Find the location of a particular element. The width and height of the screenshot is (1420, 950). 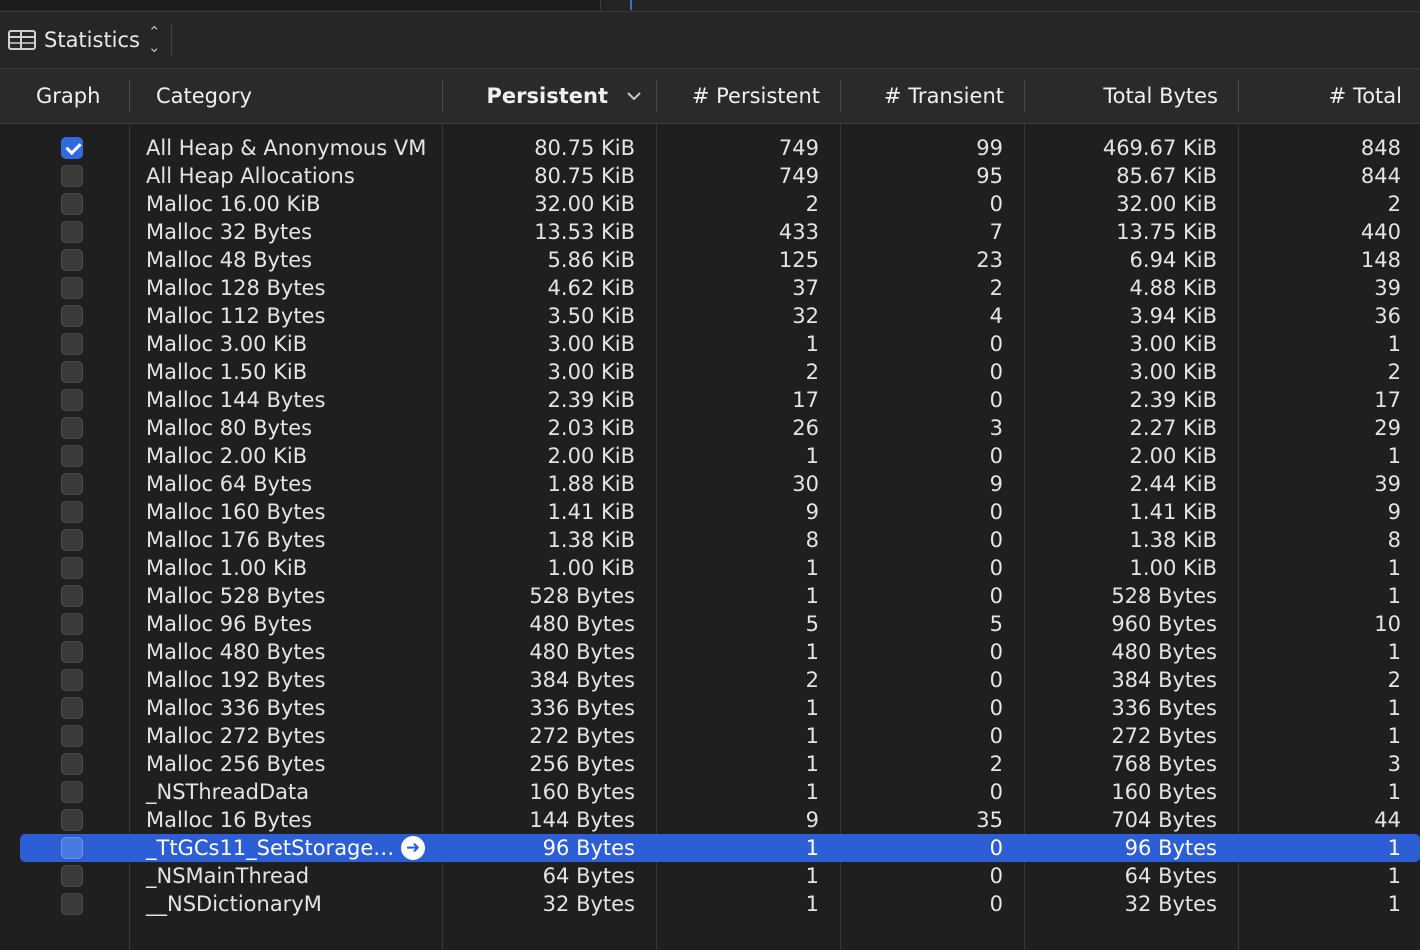

num-total-cell: 2 is located at coordinates (1394, 680).